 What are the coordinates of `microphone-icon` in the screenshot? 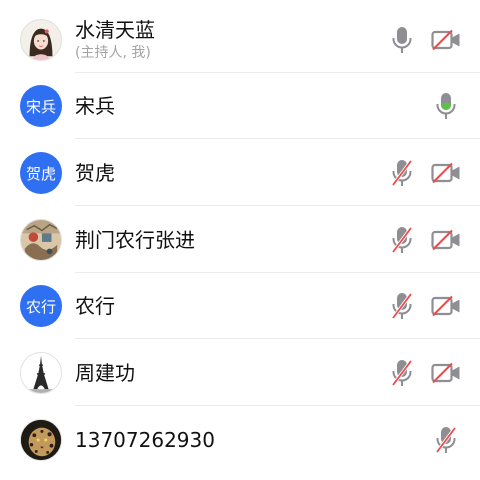 It's located at (402, 40).